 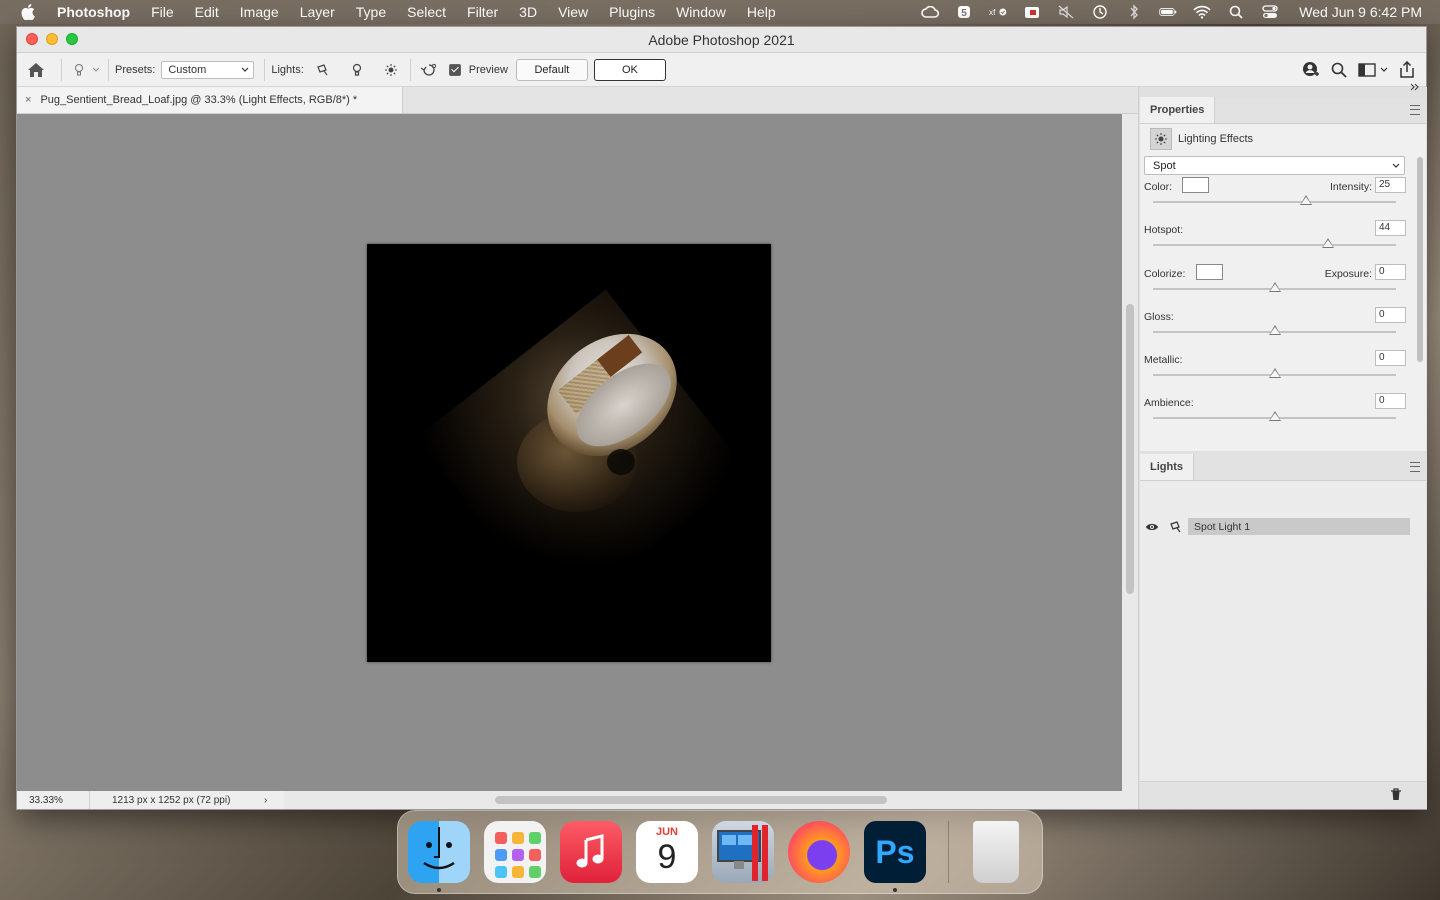 I want to click on menu-window: Window, so click(x=701, y=12).